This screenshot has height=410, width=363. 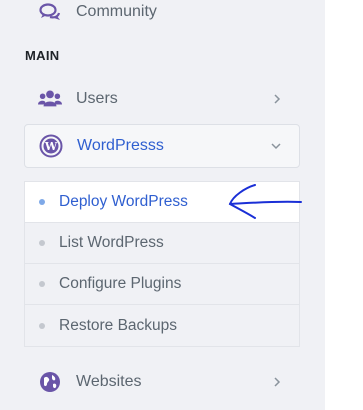 I want to click on submenu-item-restore-backups: Restore Backups, so click(x=162, y=325).